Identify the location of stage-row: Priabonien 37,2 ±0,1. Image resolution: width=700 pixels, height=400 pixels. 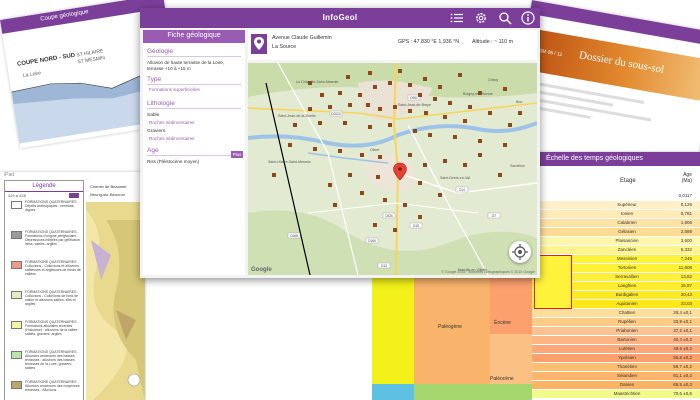
(616, 331).